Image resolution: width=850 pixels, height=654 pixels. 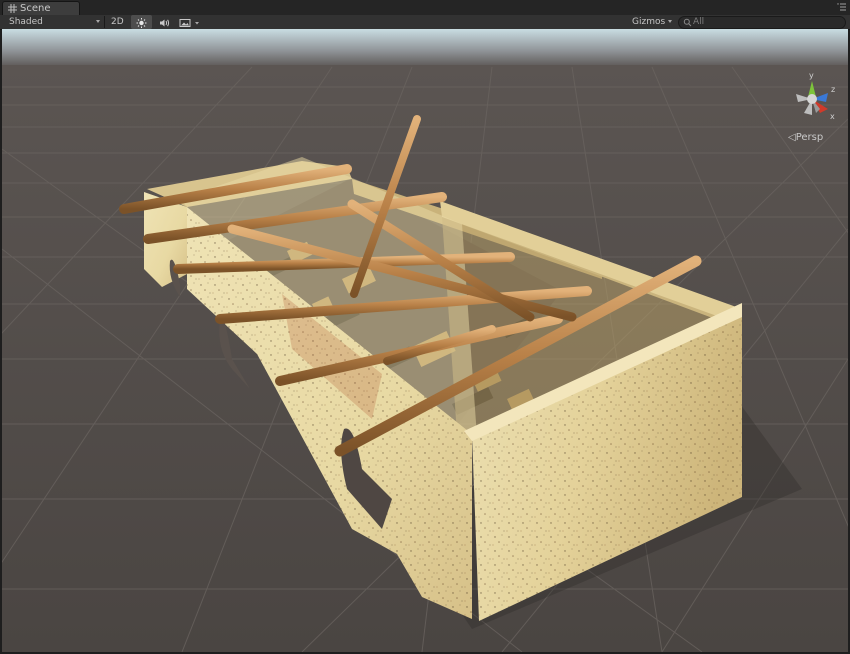 I want to click on search-icon, so click(x=687, y=22).